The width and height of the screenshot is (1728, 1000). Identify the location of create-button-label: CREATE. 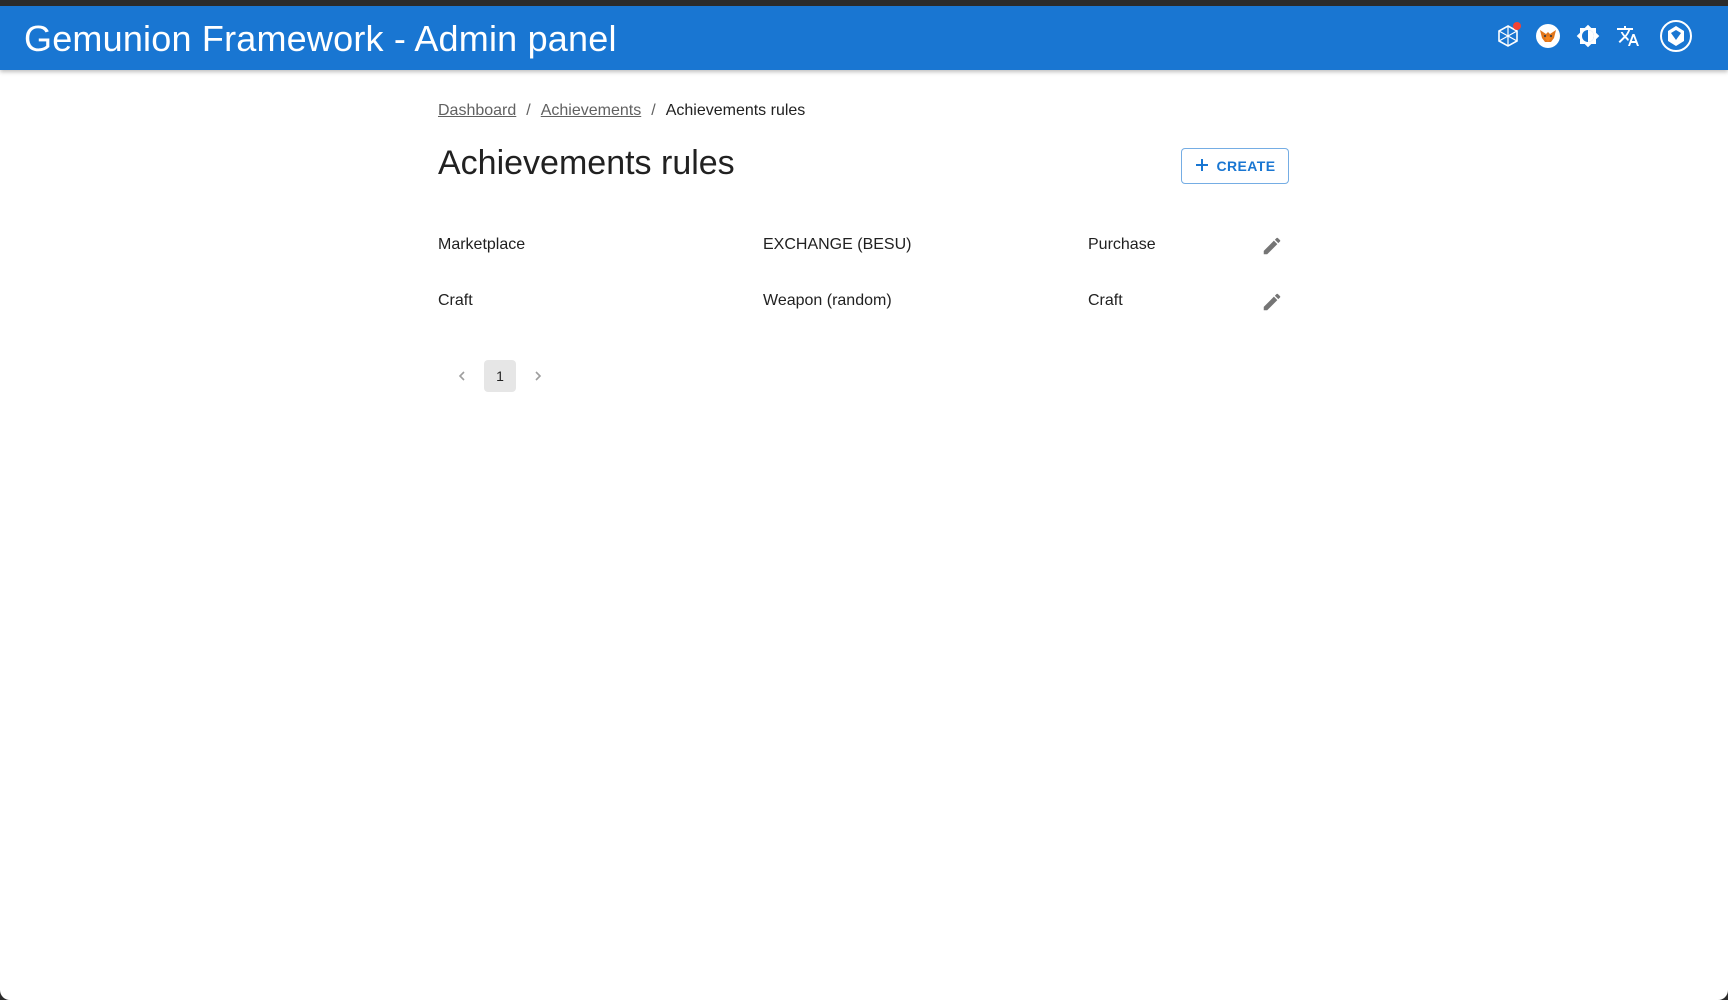
(1246, 166).